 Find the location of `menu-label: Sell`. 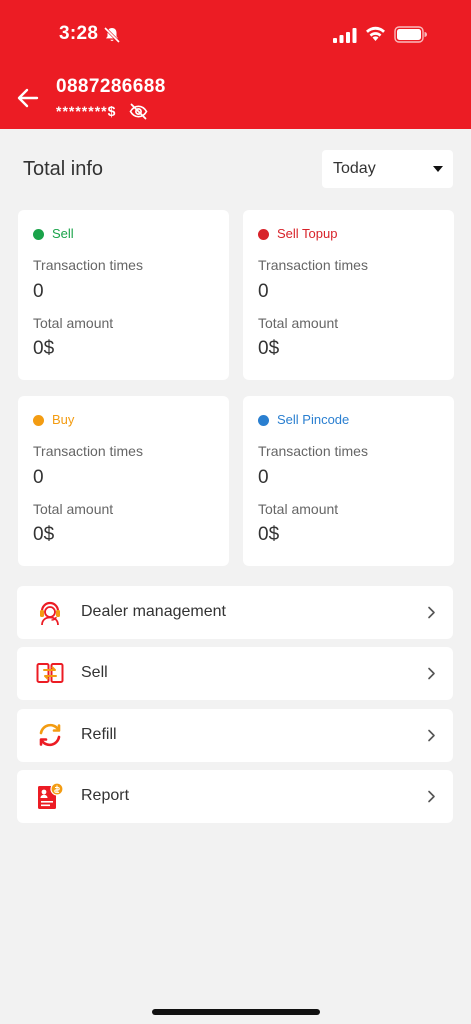

menu-label: Sell is located at coordinates (94, 672).